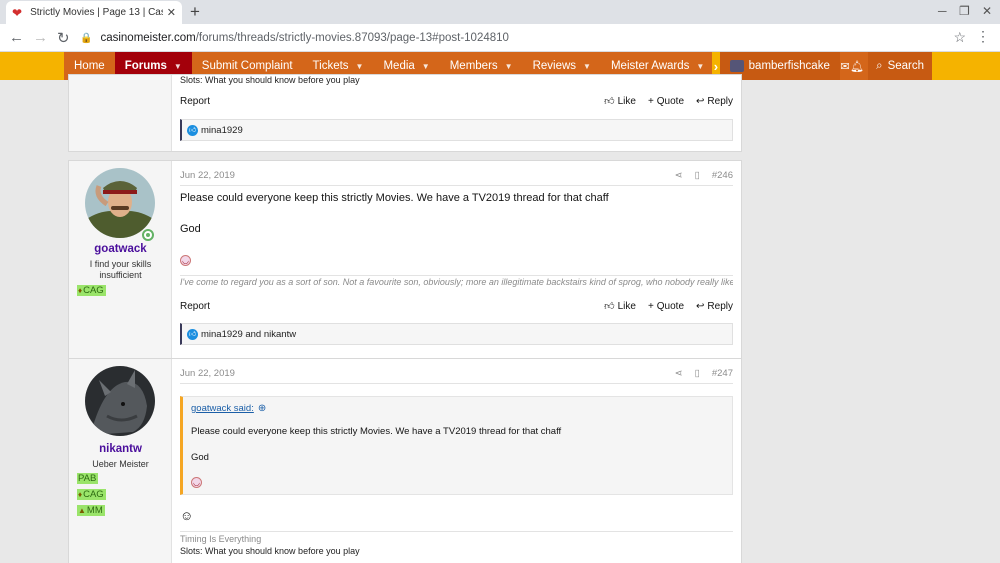 This screenshot has height=563, width=1000. I want to click on user-pane: nikantw Ueber Meister PAB ♦ CAG ▲ MM, so click(120, 461).